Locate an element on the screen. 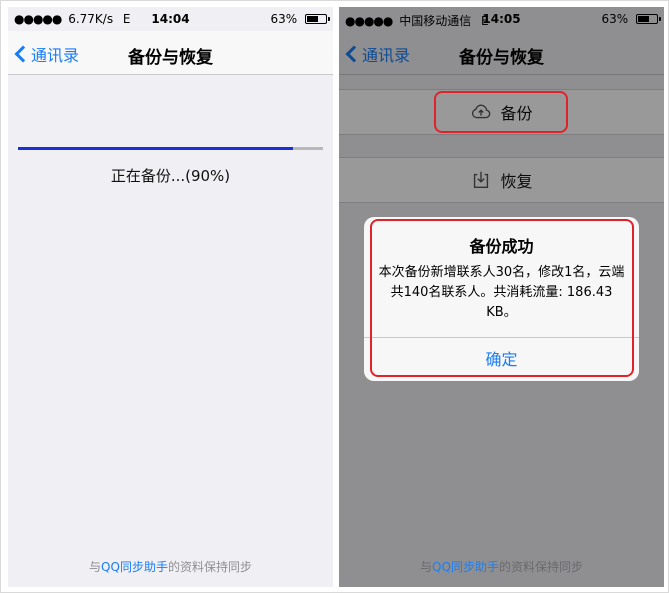 Image resolution: width=669 pixels, height=593 pixels. backup-progress-bar is located at coordinates (170, 148).